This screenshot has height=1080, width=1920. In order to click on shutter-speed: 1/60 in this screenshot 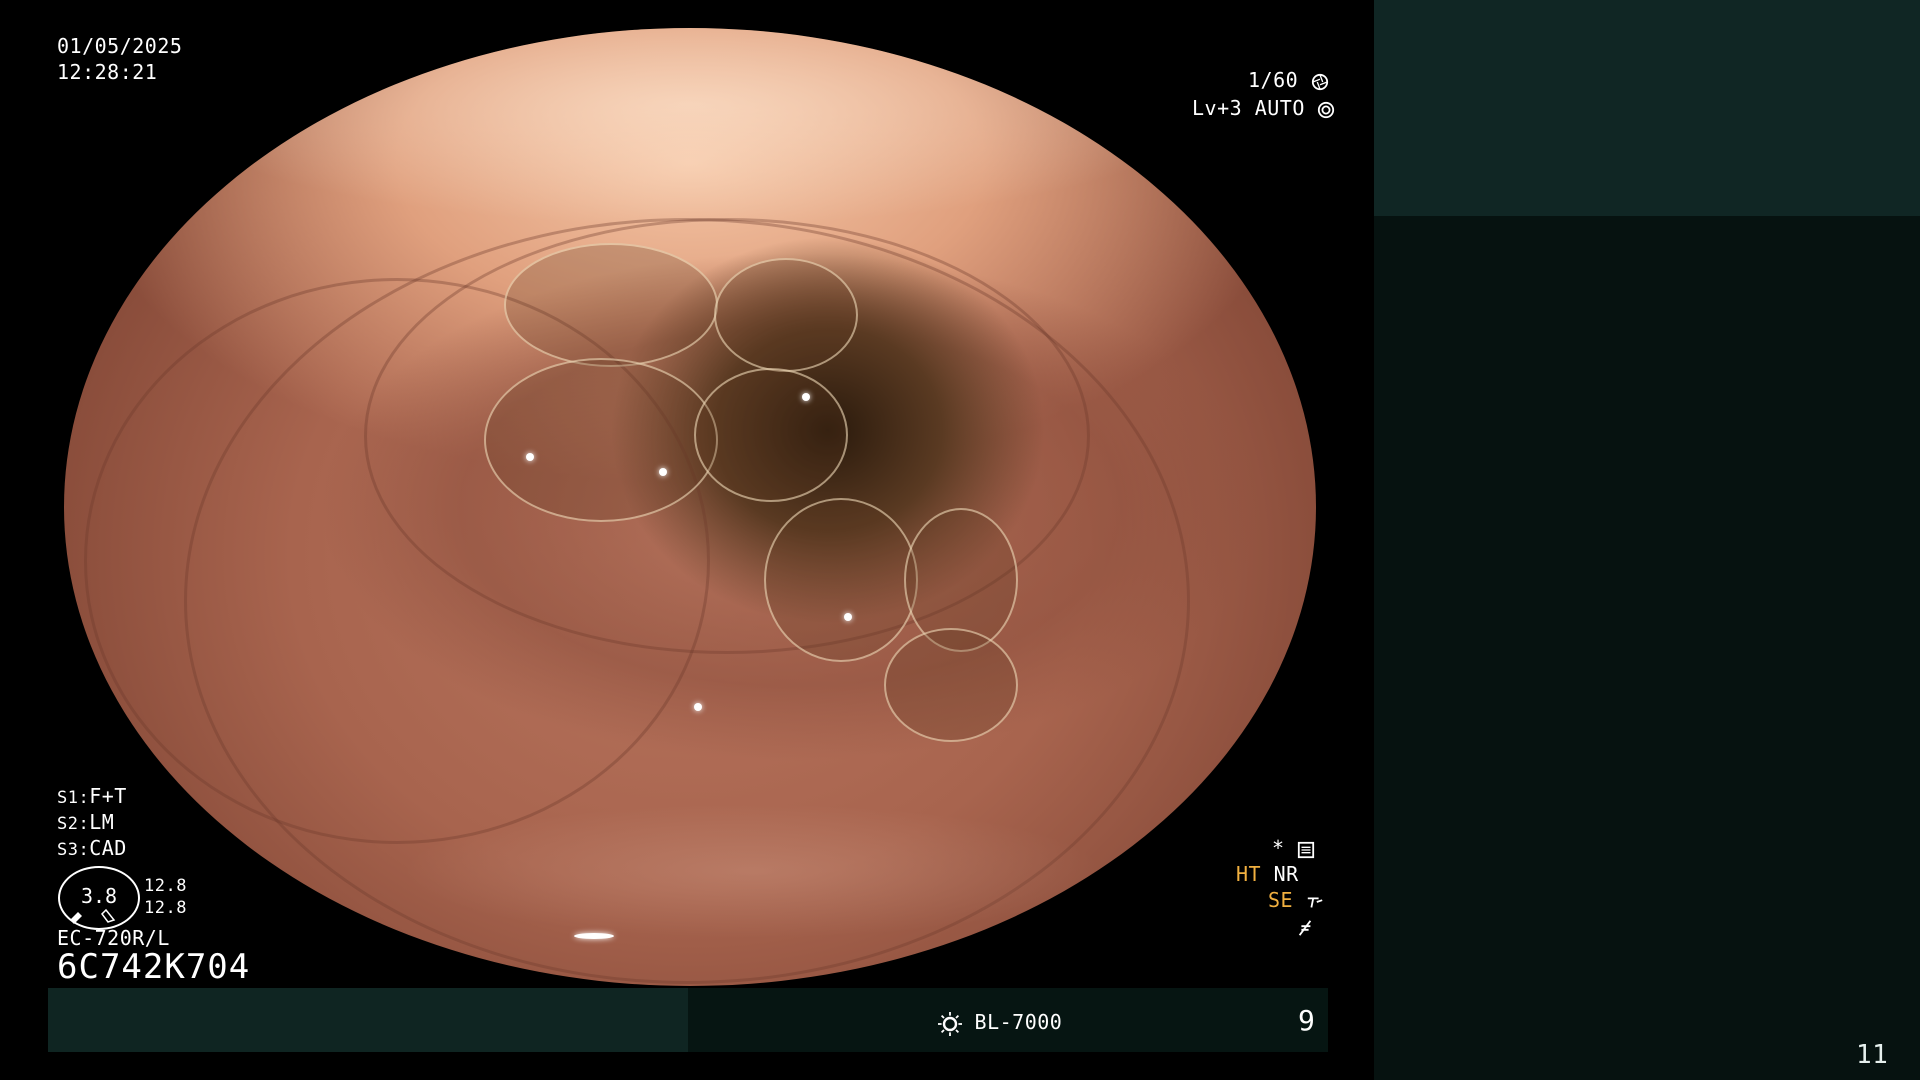, I will do `click(1273, 80)`.